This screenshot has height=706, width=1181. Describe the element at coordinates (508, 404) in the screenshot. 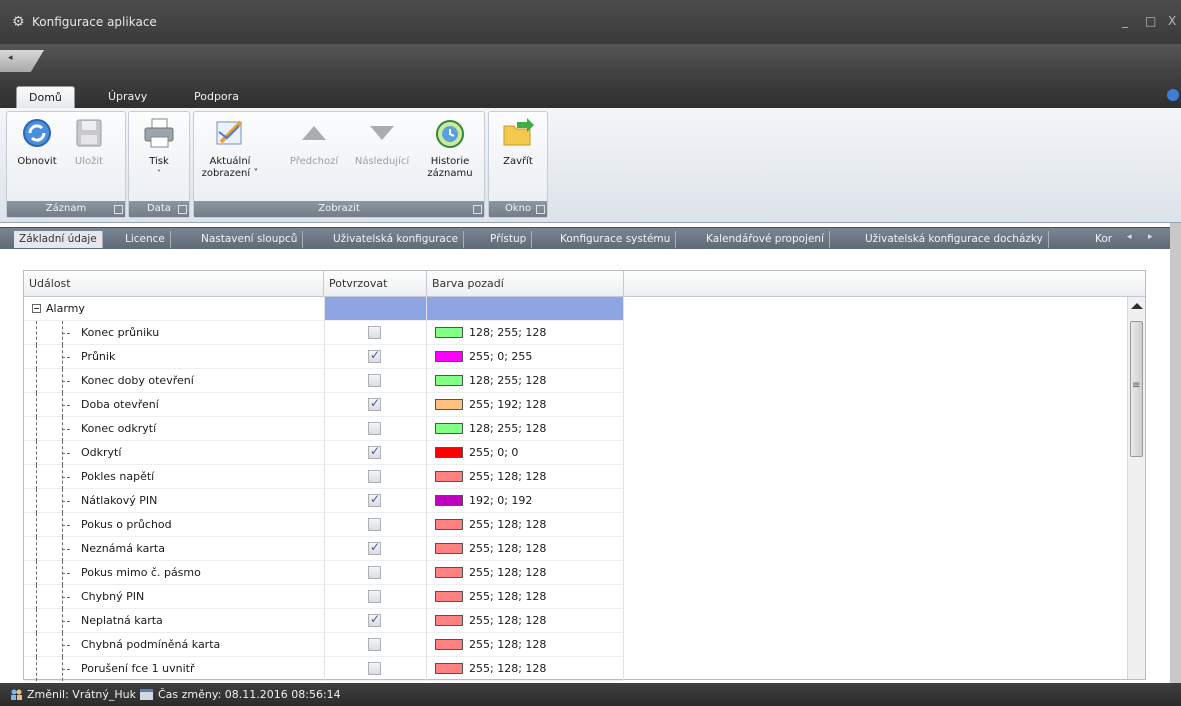

I see `color-value: 255; 192; 128` at that location.